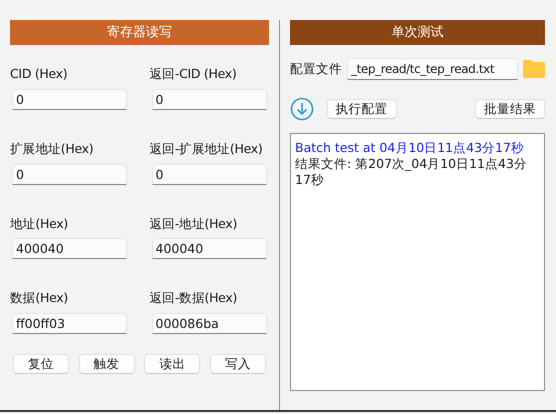 The height and width of the screenshot is (414, 556). What do you see at coordinates (417, 32) in the screenshot?
I see `panel-header: 单次测试` at bounding box center [417, 32].